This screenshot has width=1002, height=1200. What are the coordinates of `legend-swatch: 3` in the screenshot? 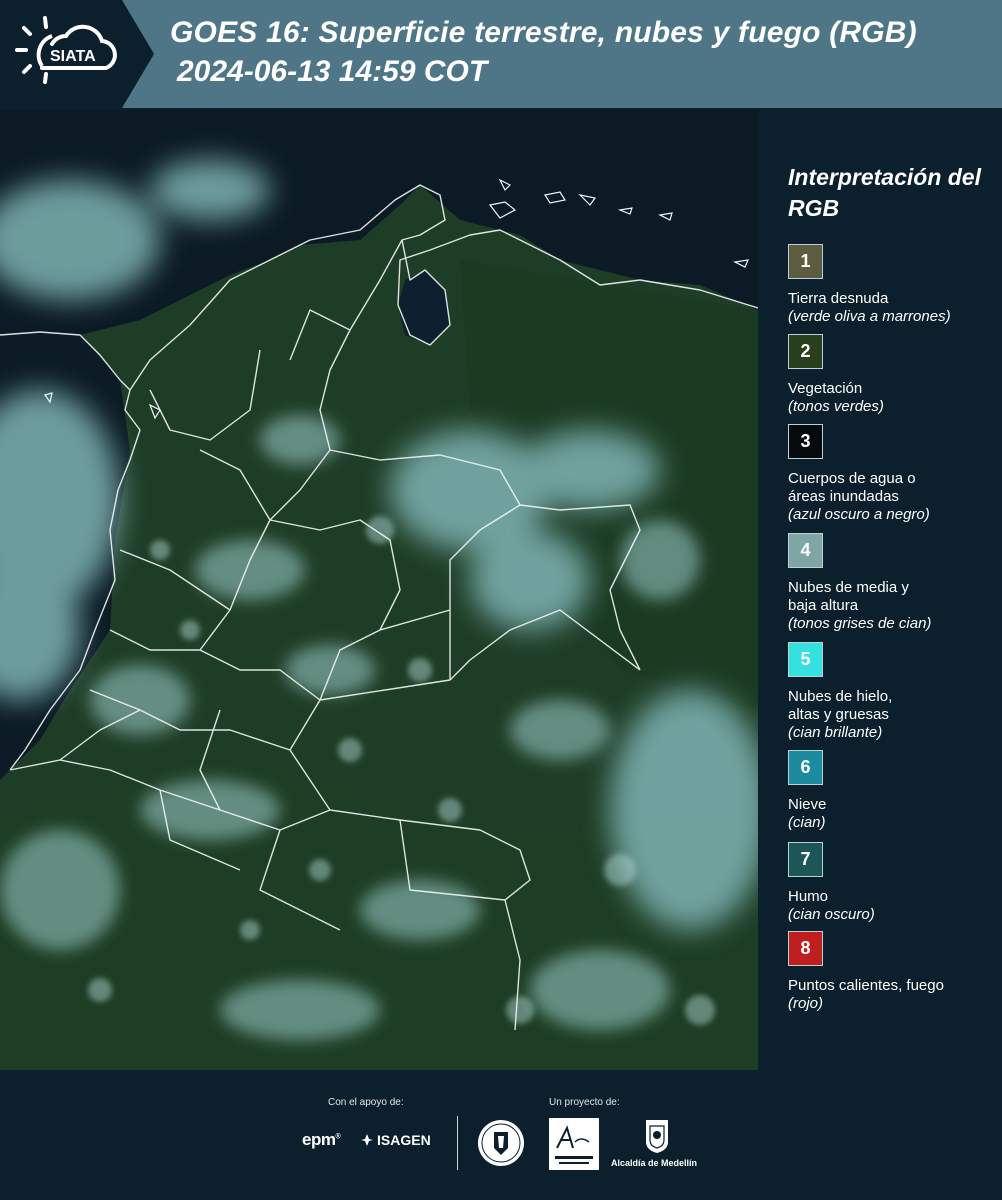 It's located at (805, 441).